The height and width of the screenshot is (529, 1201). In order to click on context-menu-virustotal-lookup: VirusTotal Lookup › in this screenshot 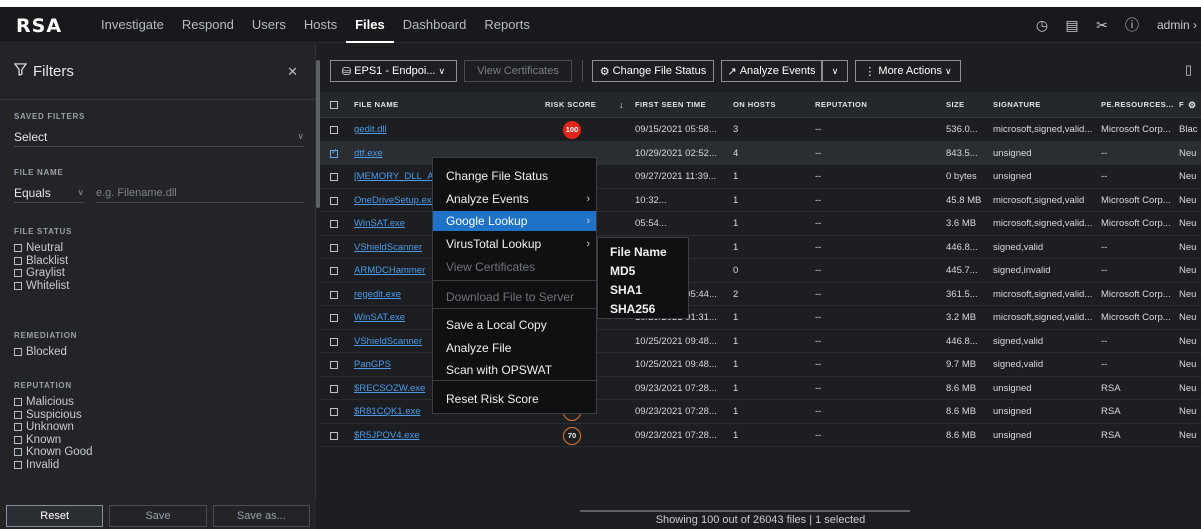, I will do `click(514, 244)`.